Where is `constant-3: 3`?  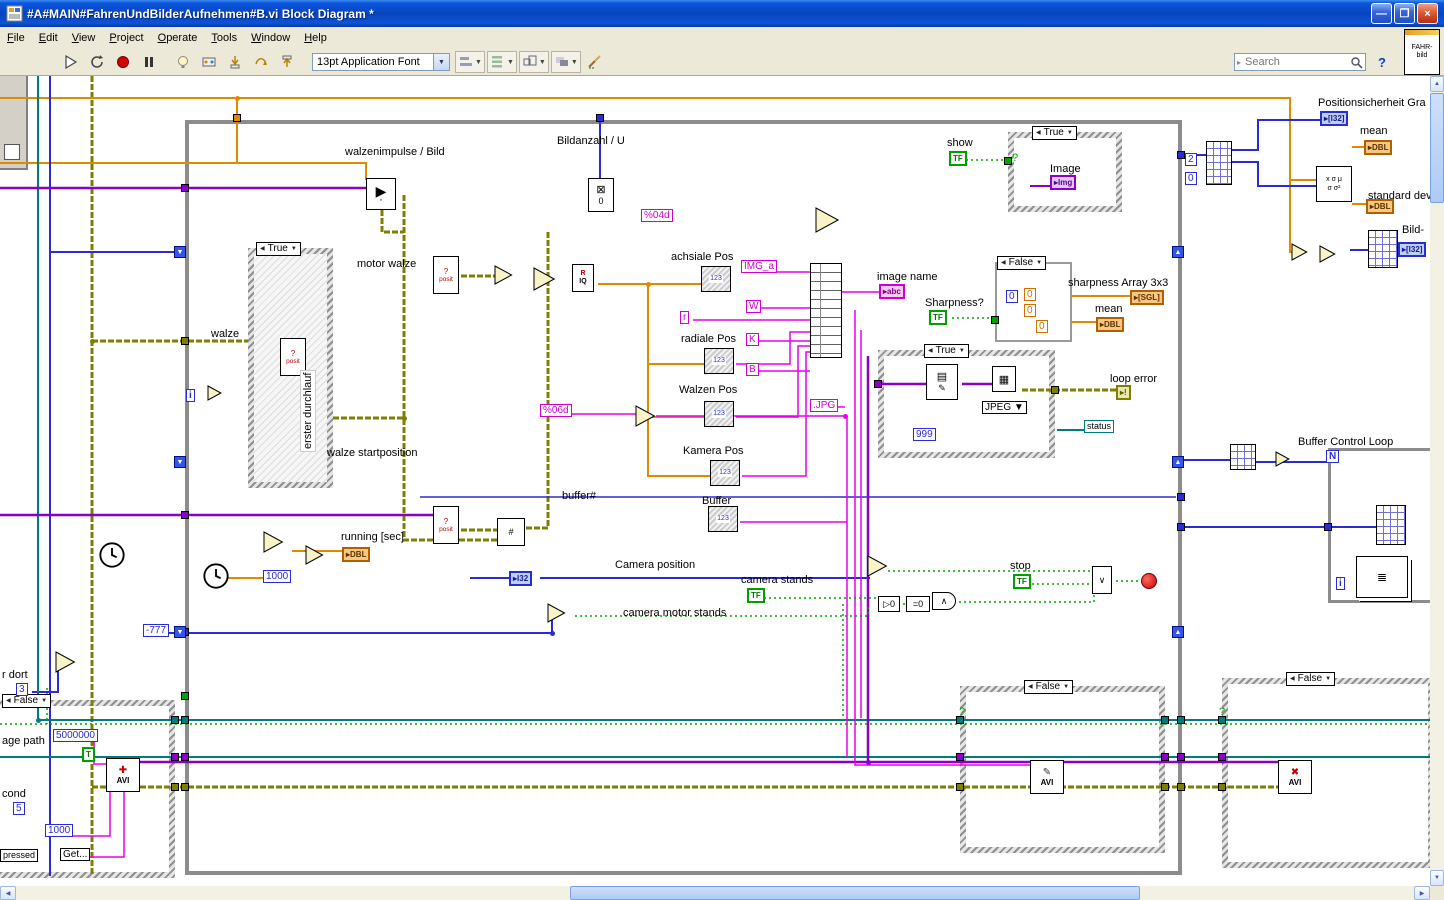
constant-3: 3 is located at coordinates (22, 689).